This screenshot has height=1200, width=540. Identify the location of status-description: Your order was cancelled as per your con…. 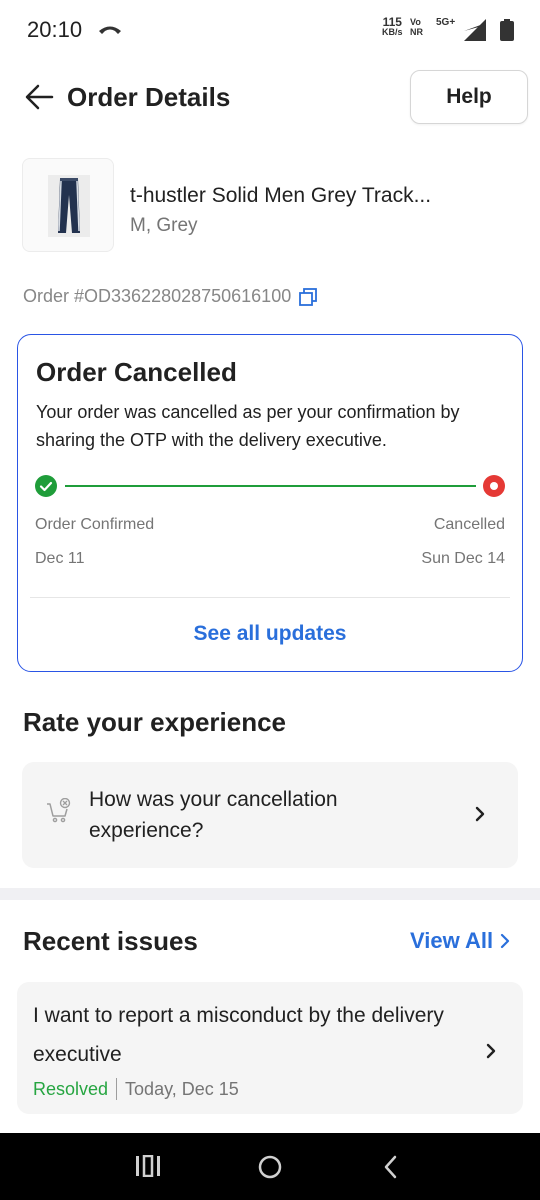
(248, 426).